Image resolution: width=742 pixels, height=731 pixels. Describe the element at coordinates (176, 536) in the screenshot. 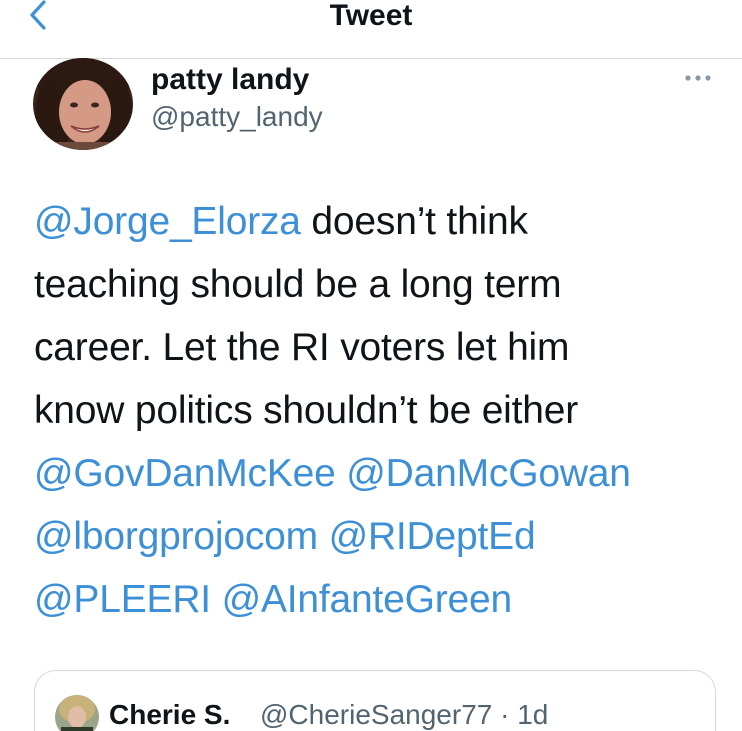

I see `mention-link: @lborgprojocom` at that location.